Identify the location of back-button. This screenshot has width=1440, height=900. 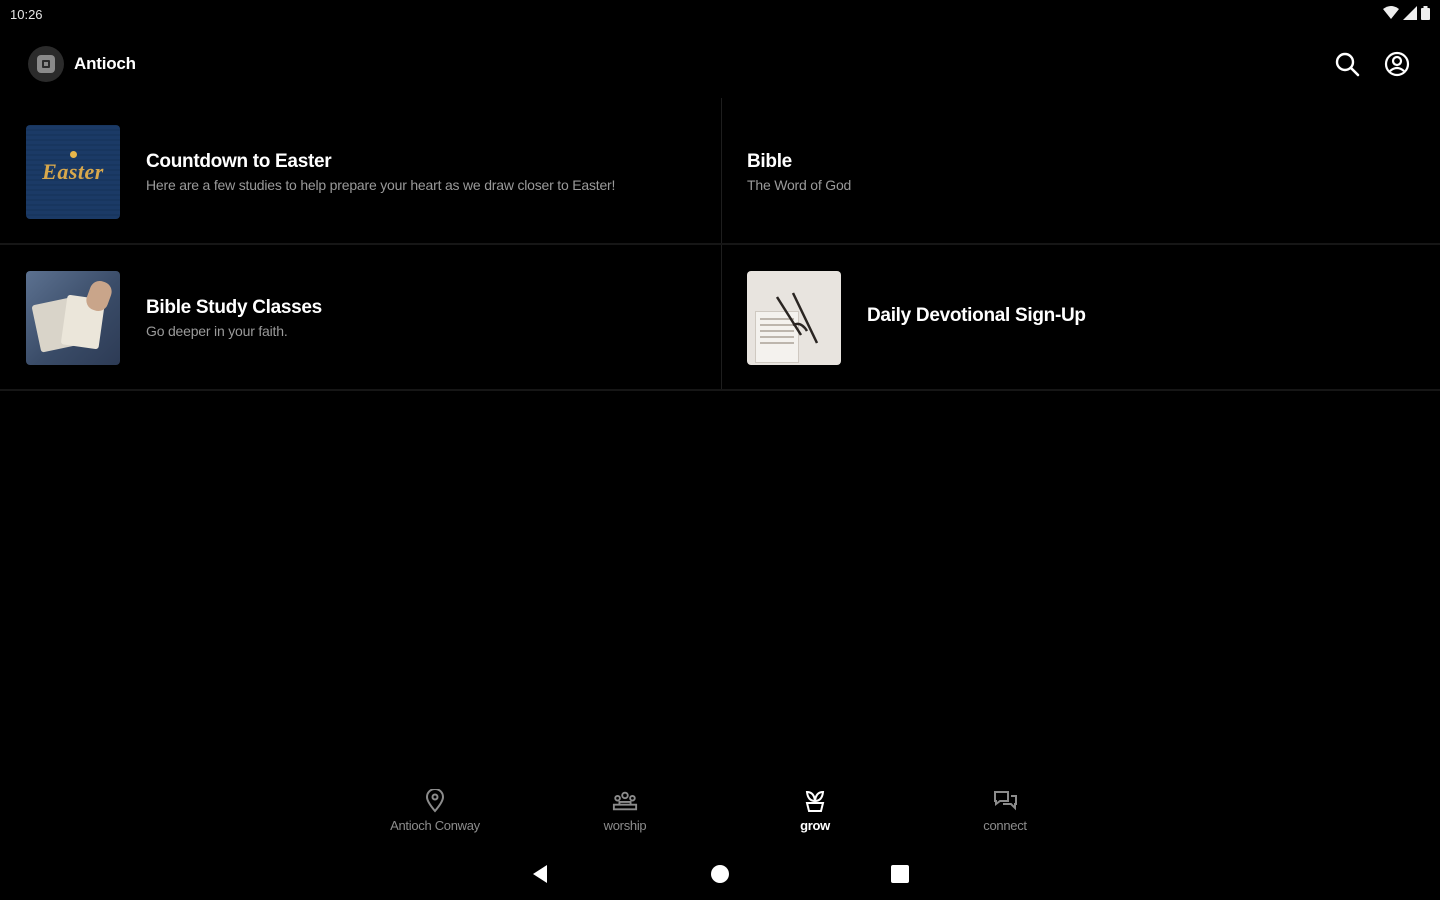
(540, 874).